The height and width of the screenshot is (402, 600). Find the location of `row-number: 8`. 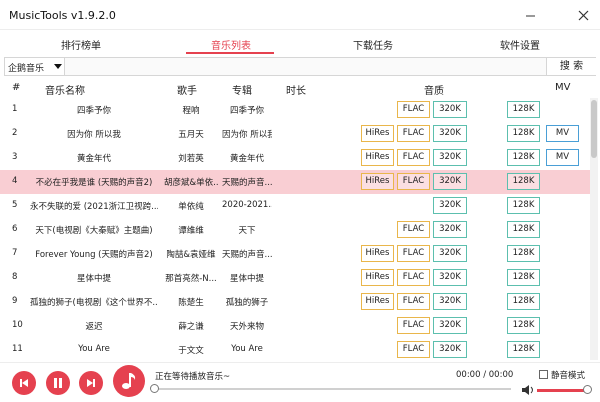

row-number: 8 is located at coordinates (15, 277).